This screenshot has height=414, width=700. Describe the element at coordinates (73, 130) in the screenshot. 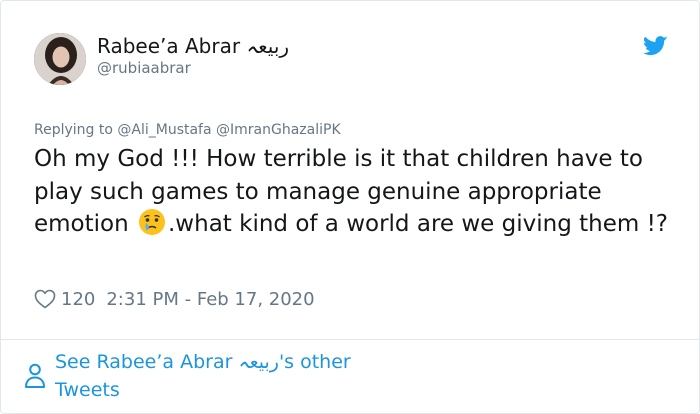

I see `replying-prefix: Replying to` at that location.